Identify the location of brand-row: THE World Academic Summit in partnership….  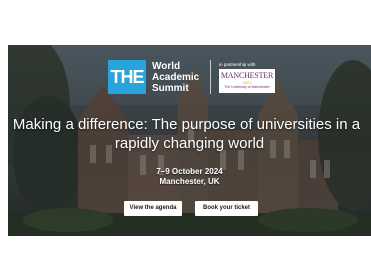
(191, 77).